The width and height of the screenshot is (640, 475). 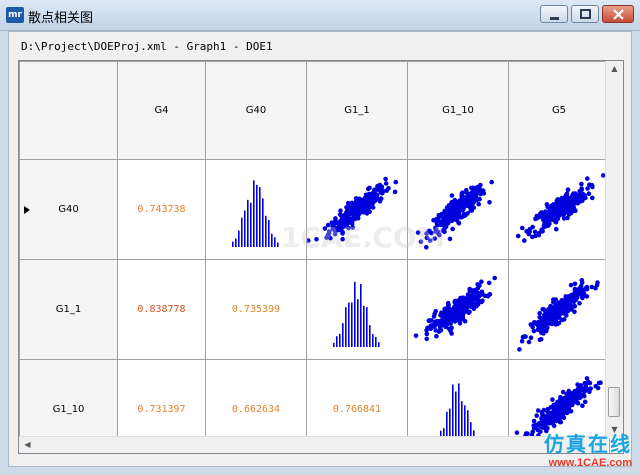 What do you see at coordinates (313, 444) in the screenshot?
I see `horizontal-scrollbar: ◀` at bounding box center [313, 444].